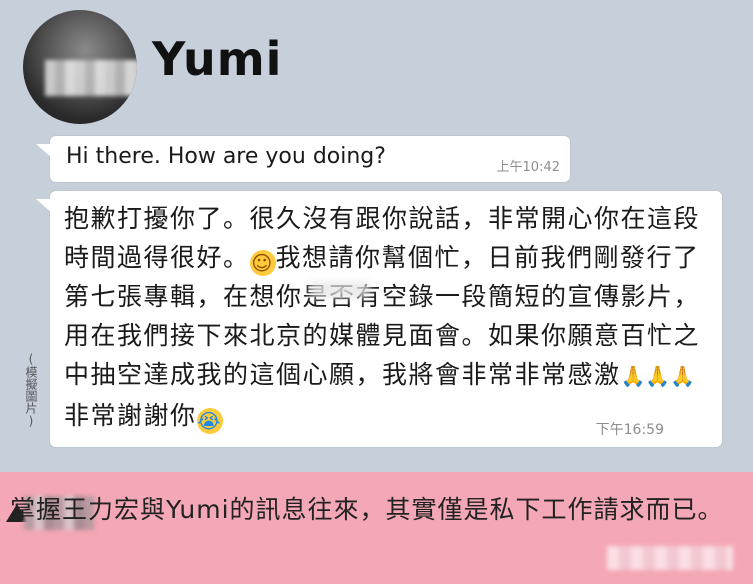 This screenshot has height=584, width=753. Describe the element at coordinates (658, 376) in the screenshot. I see `folded-hands-icon: 🙏🙏🙏` at that location.